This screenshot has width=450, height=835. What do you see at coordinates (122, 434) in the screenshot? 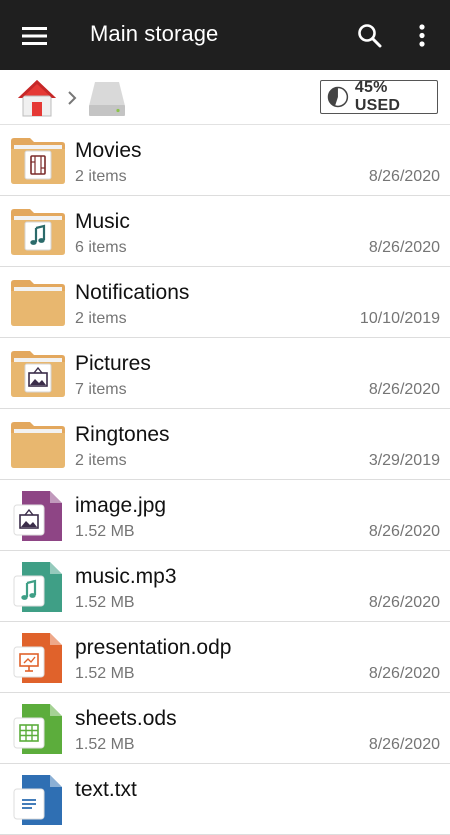
I see `item-name: Ringtones` at bounding box center [122, 434].